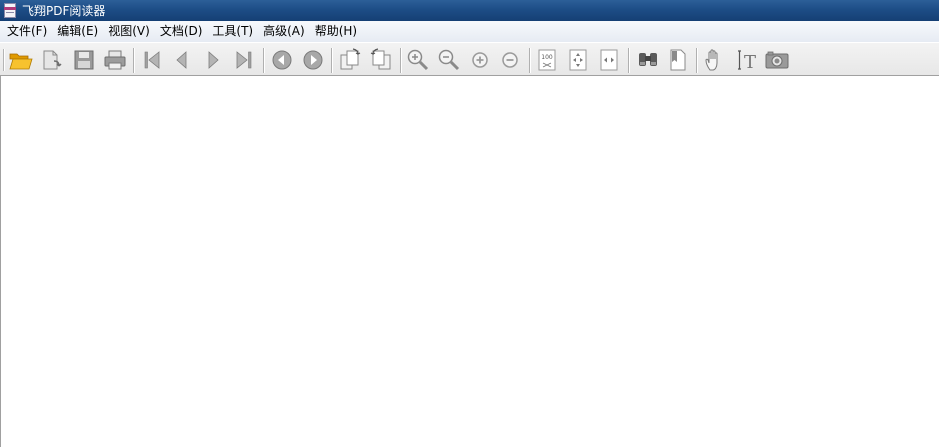 This screenshot has width=939, height=447. I want to click on zoom-minus-button, so click(510, 60).